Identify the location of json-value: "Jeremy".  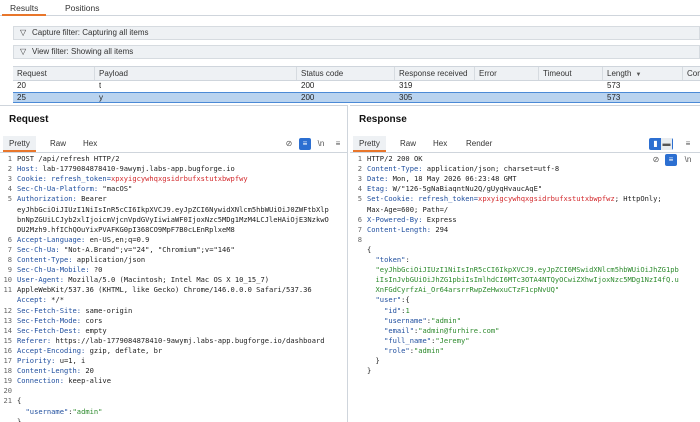
(452, 340).